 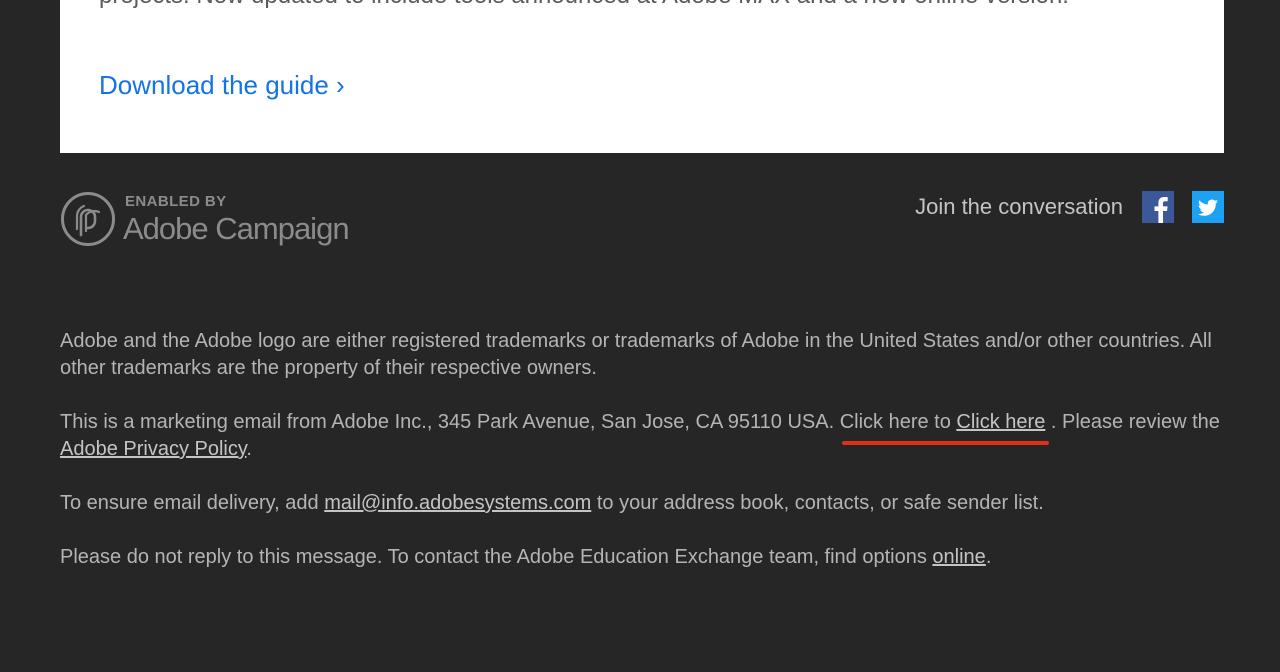 I want to click on sender-email-link: mail@info.adobesystems.com, so click(x=457, y=503).